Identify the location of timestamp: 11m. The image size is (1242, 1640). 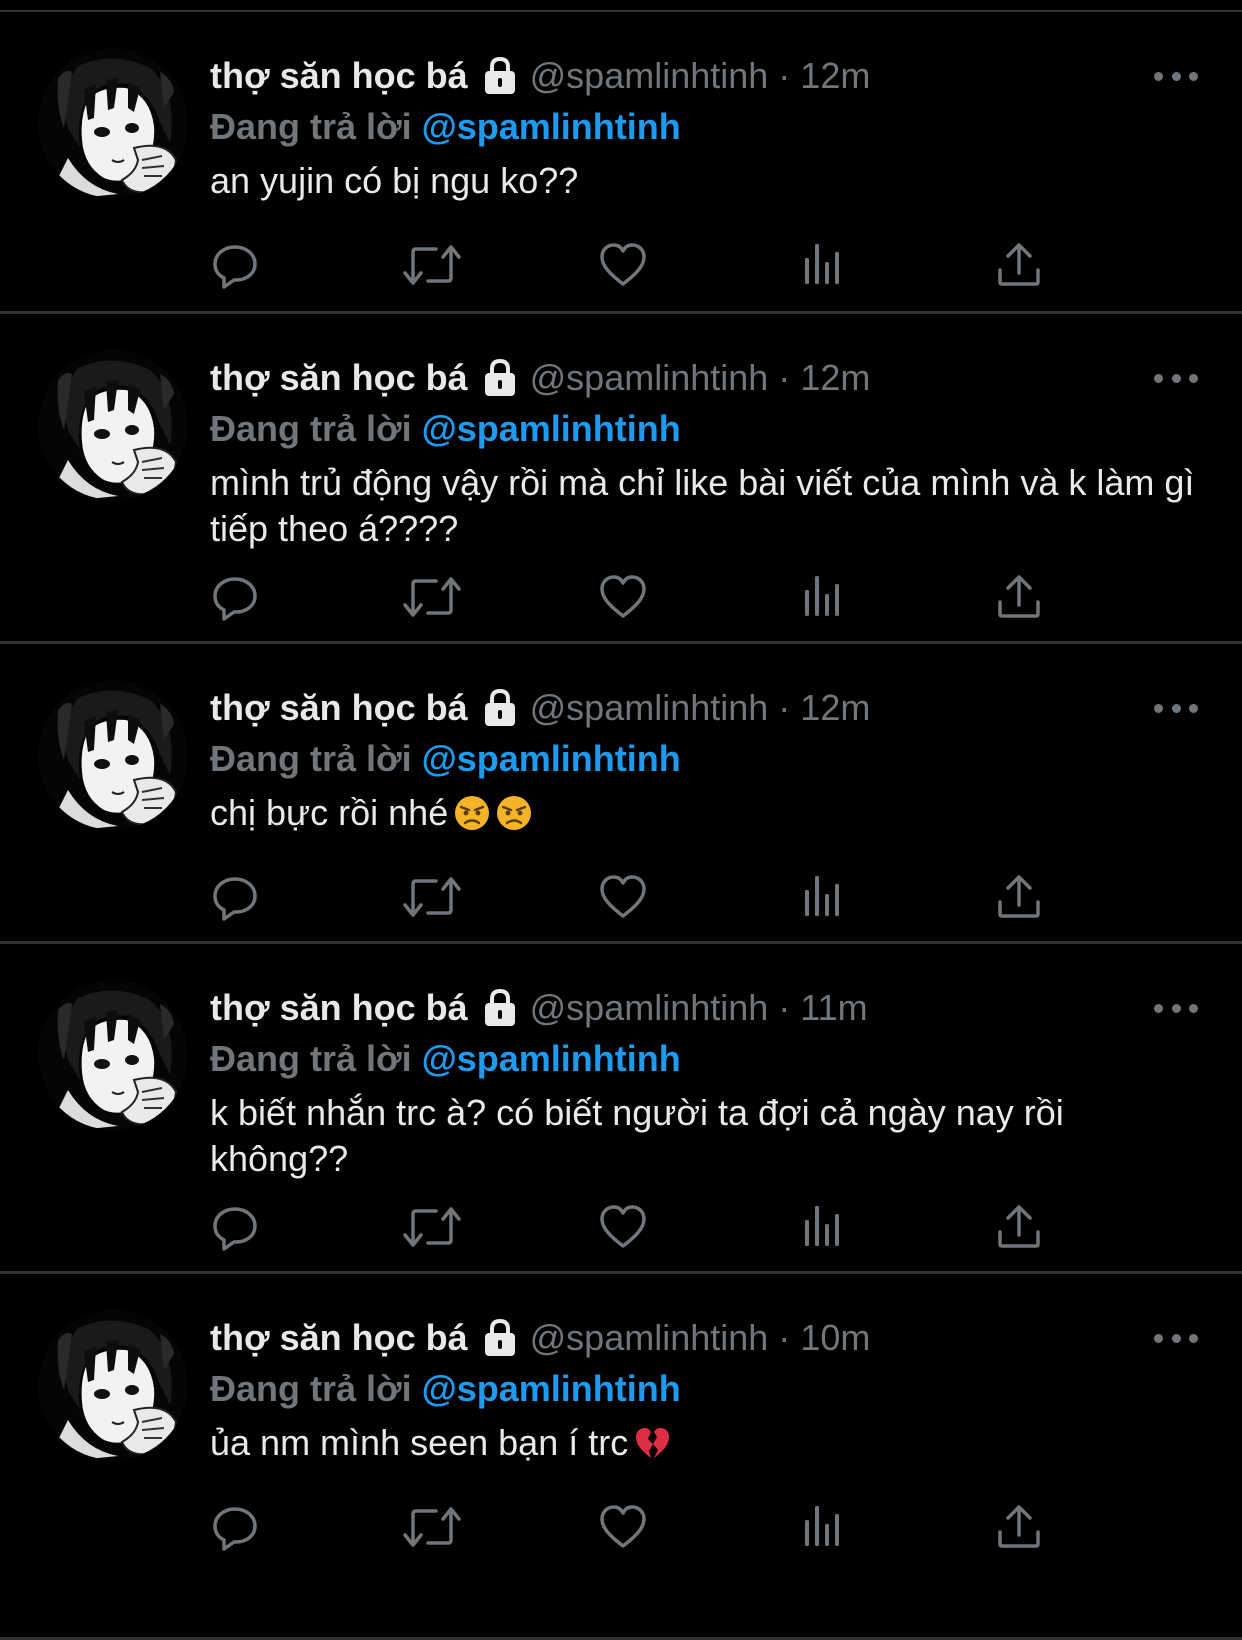
(833, 1008).